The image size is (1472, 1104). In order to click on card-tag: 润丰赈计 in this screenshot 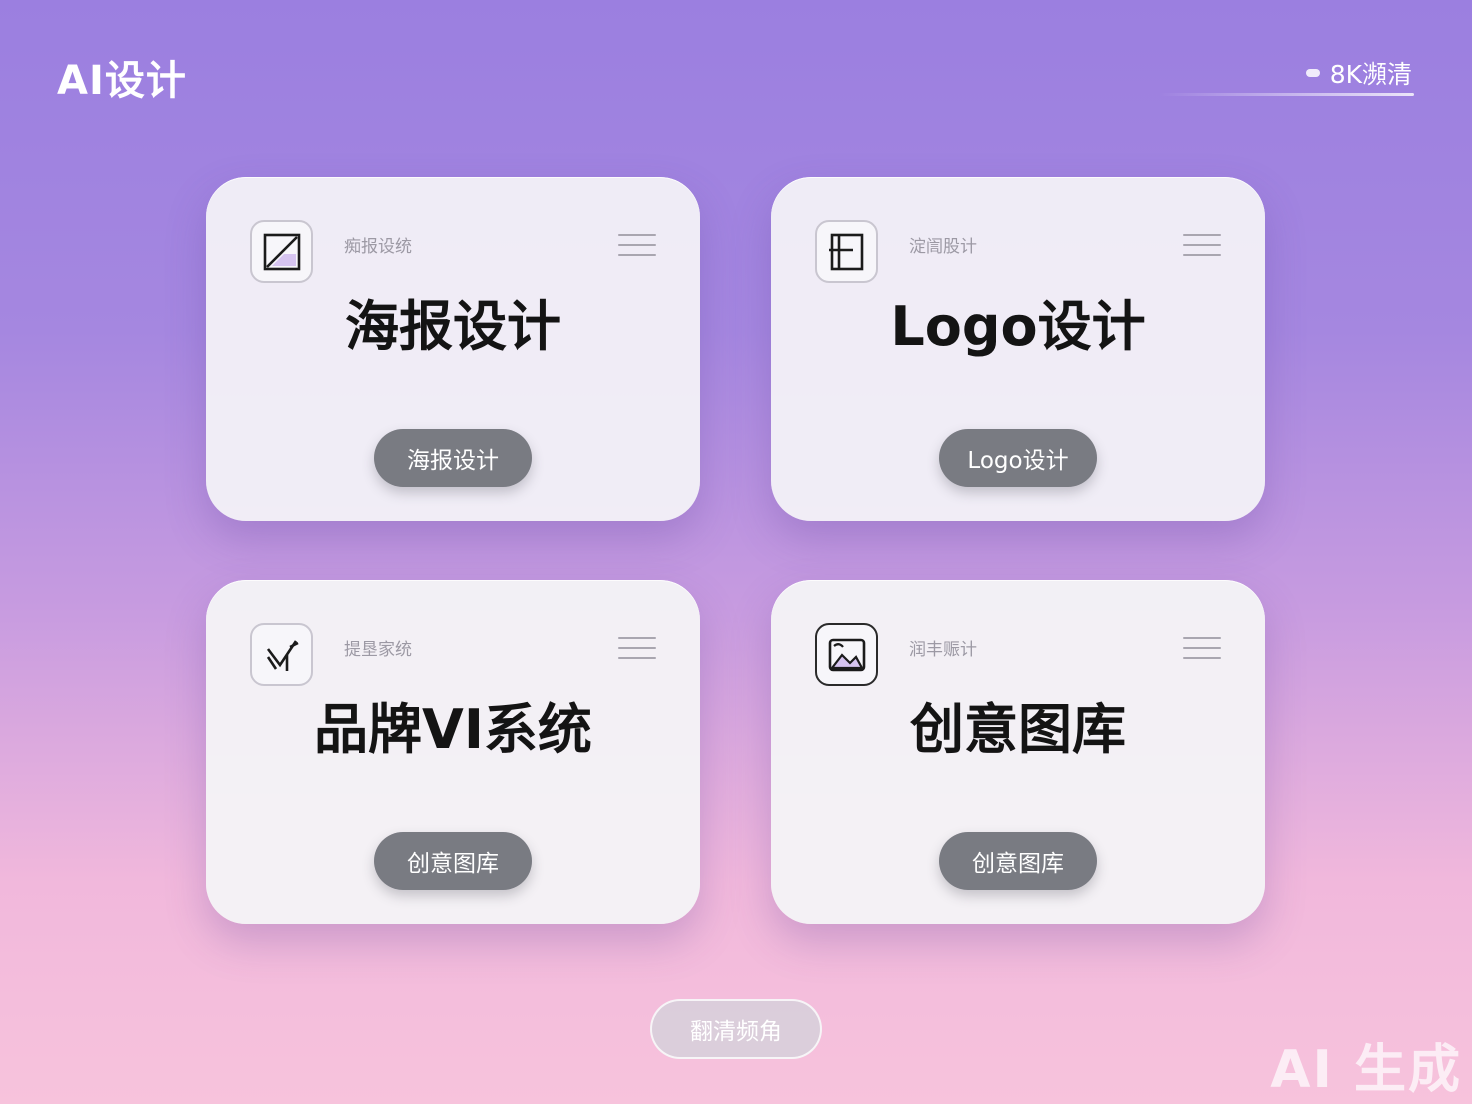, I will do `click(943, 650)`.